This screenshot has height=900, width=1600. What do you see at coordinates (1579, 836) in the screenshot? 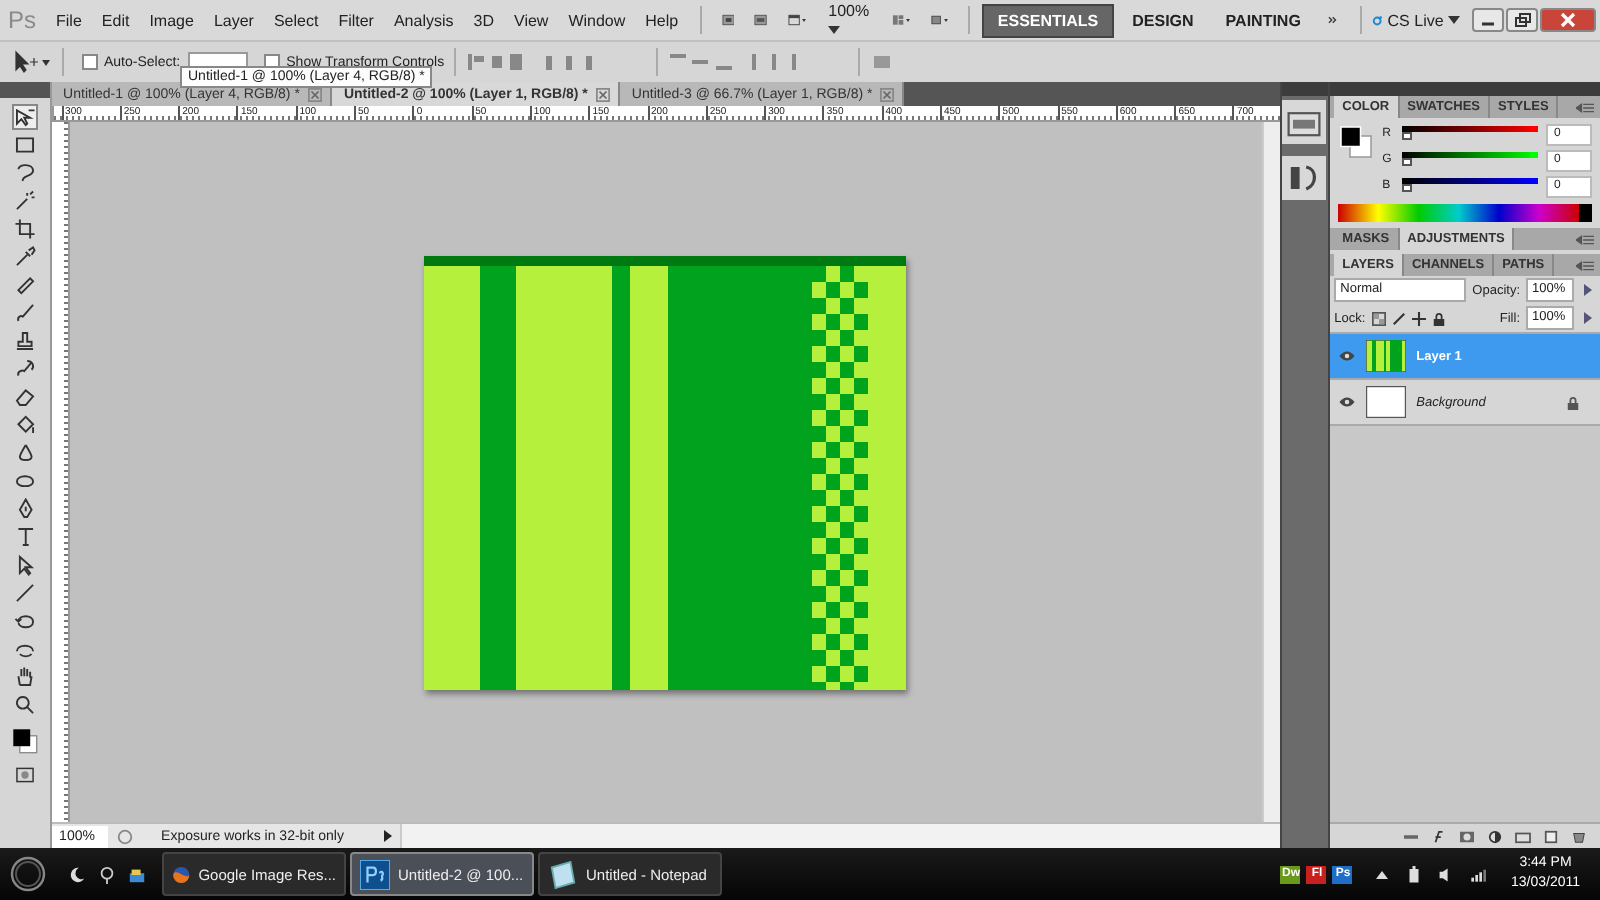
I see `trash-icon` at bounding box center [1579, 836].